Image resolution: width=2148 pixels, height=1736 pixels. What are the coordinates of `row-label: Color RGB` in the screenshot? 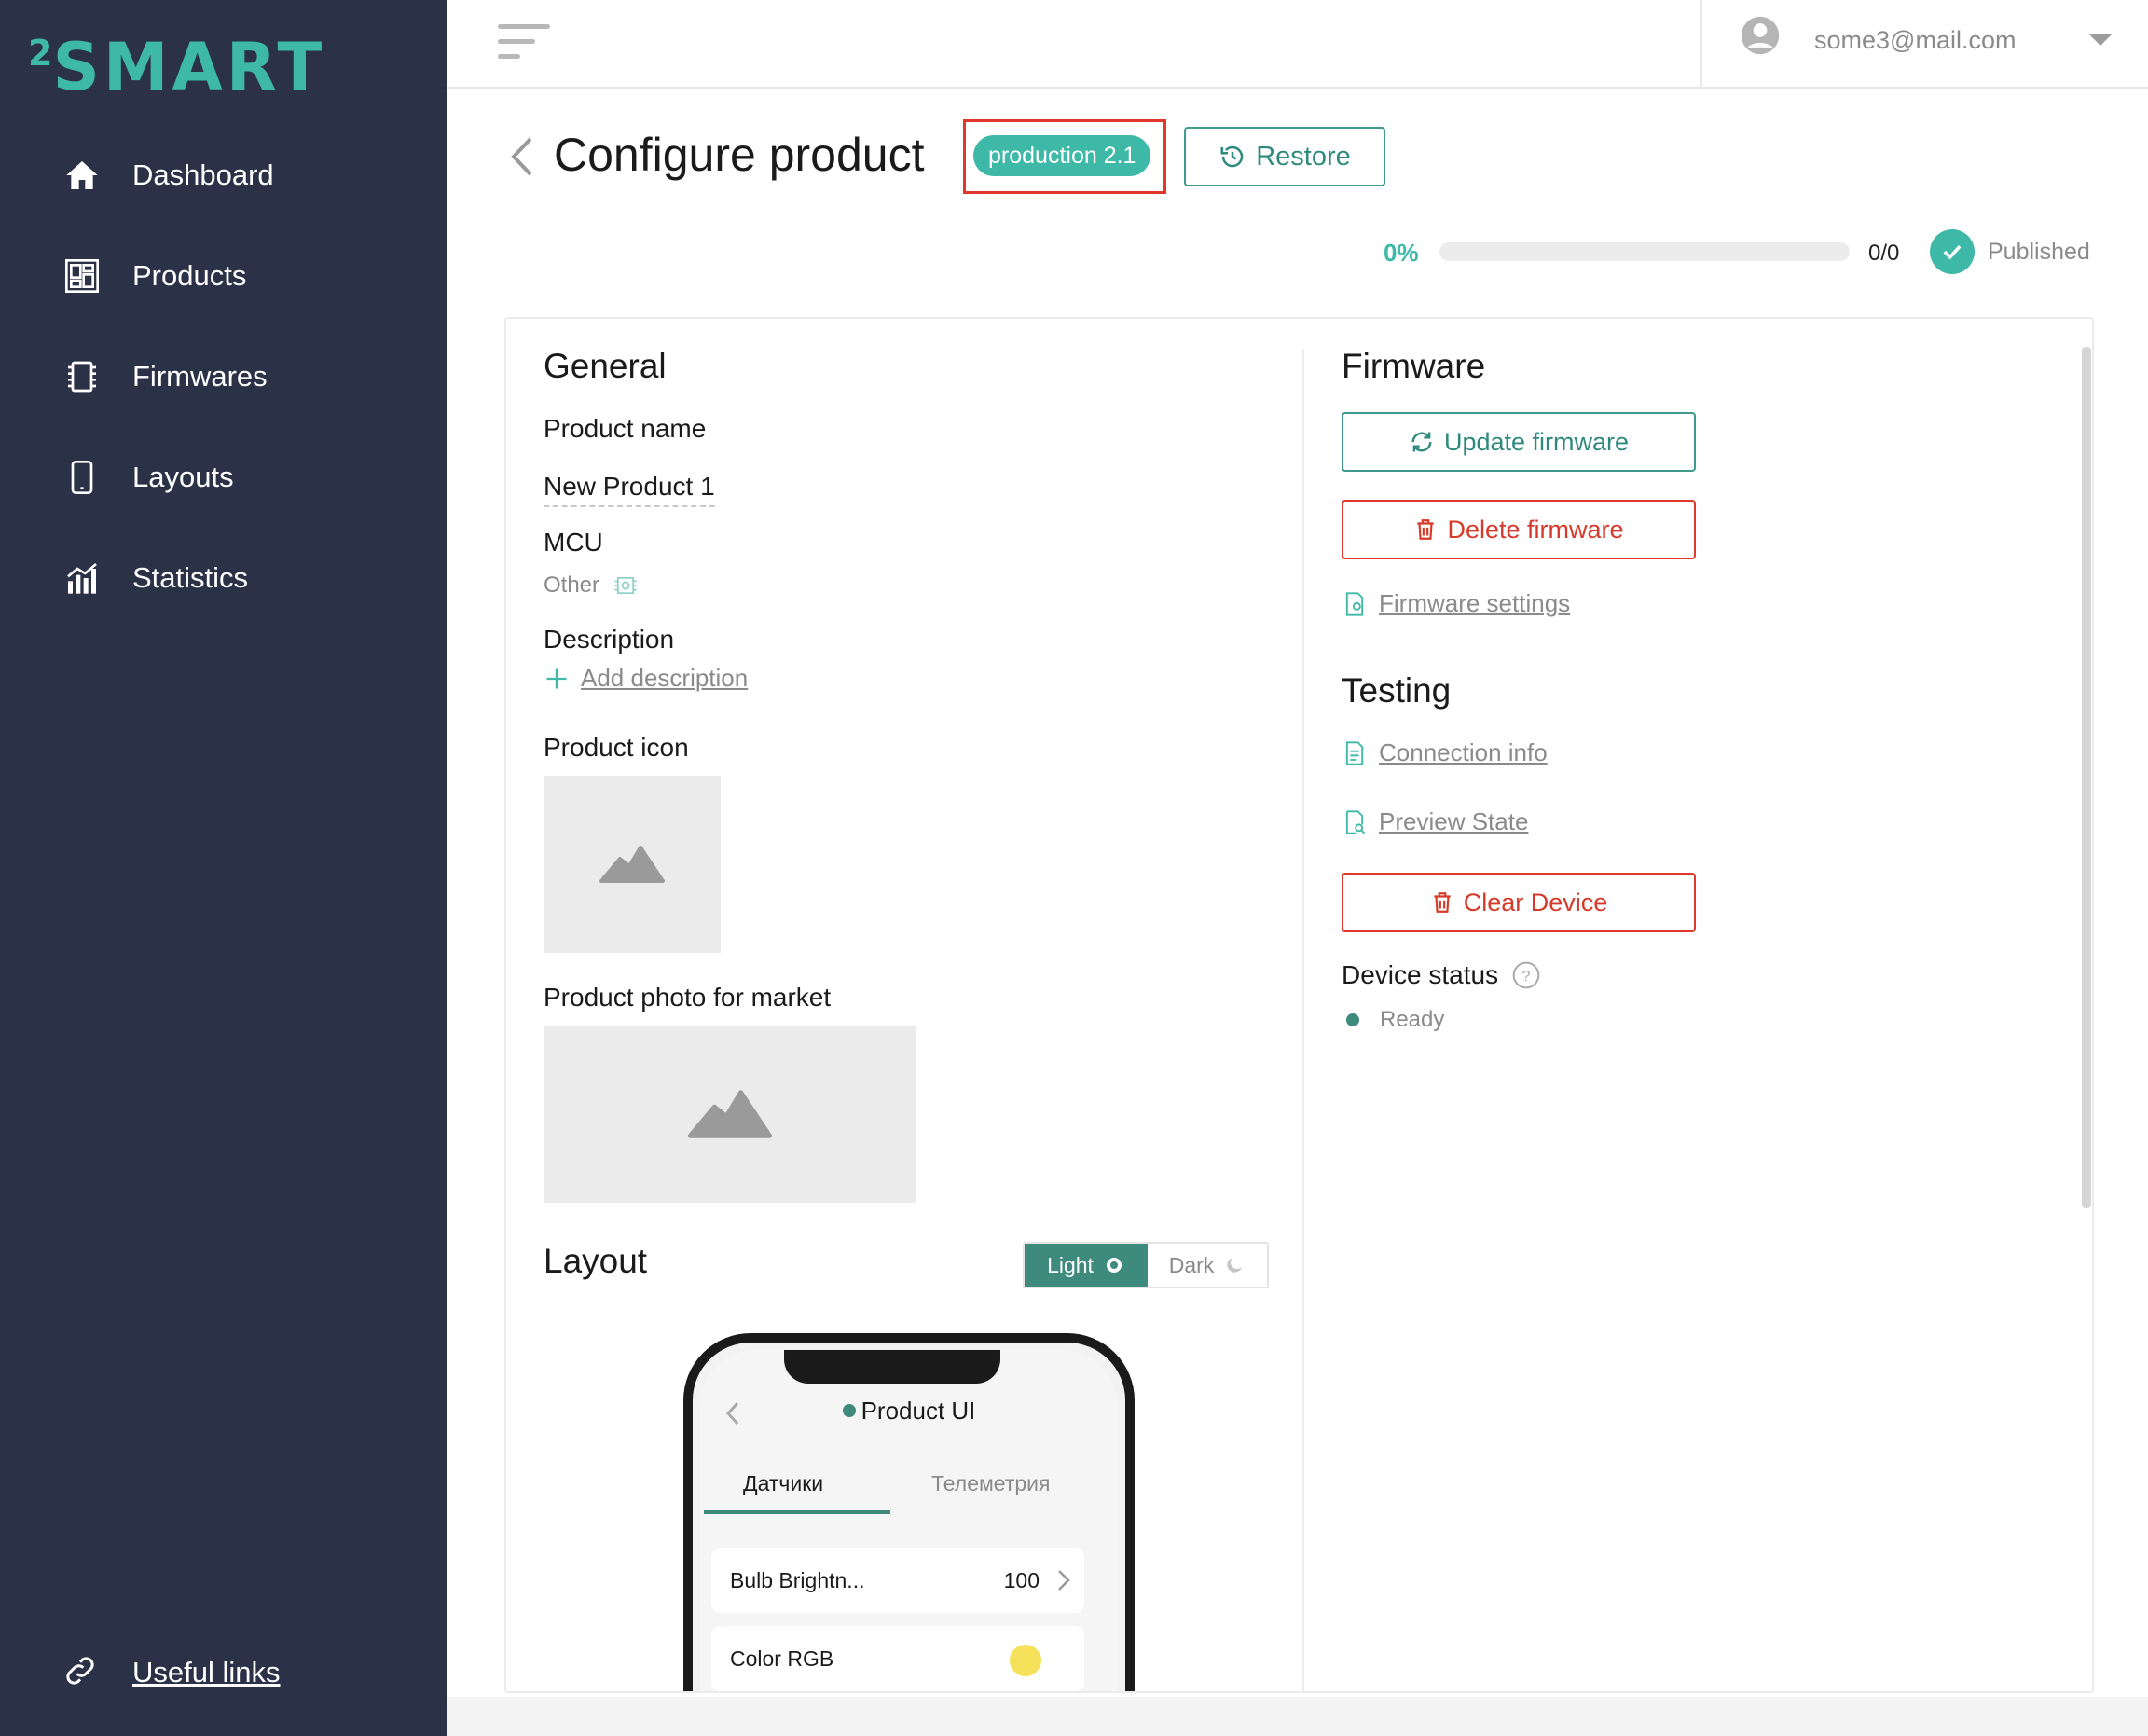 It's located at (782, 1658).